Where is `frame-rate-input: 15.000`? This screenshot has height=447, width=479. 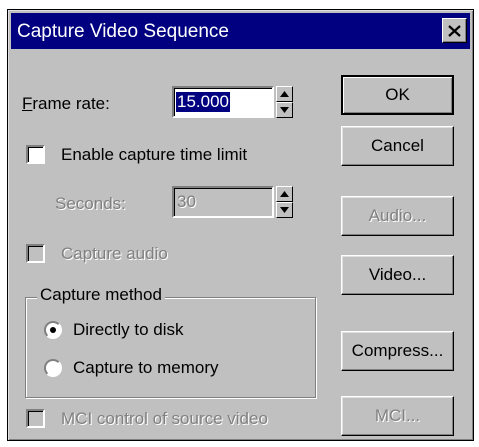 frame-rate-input: 15.000 is located at coordinates (223, 102).